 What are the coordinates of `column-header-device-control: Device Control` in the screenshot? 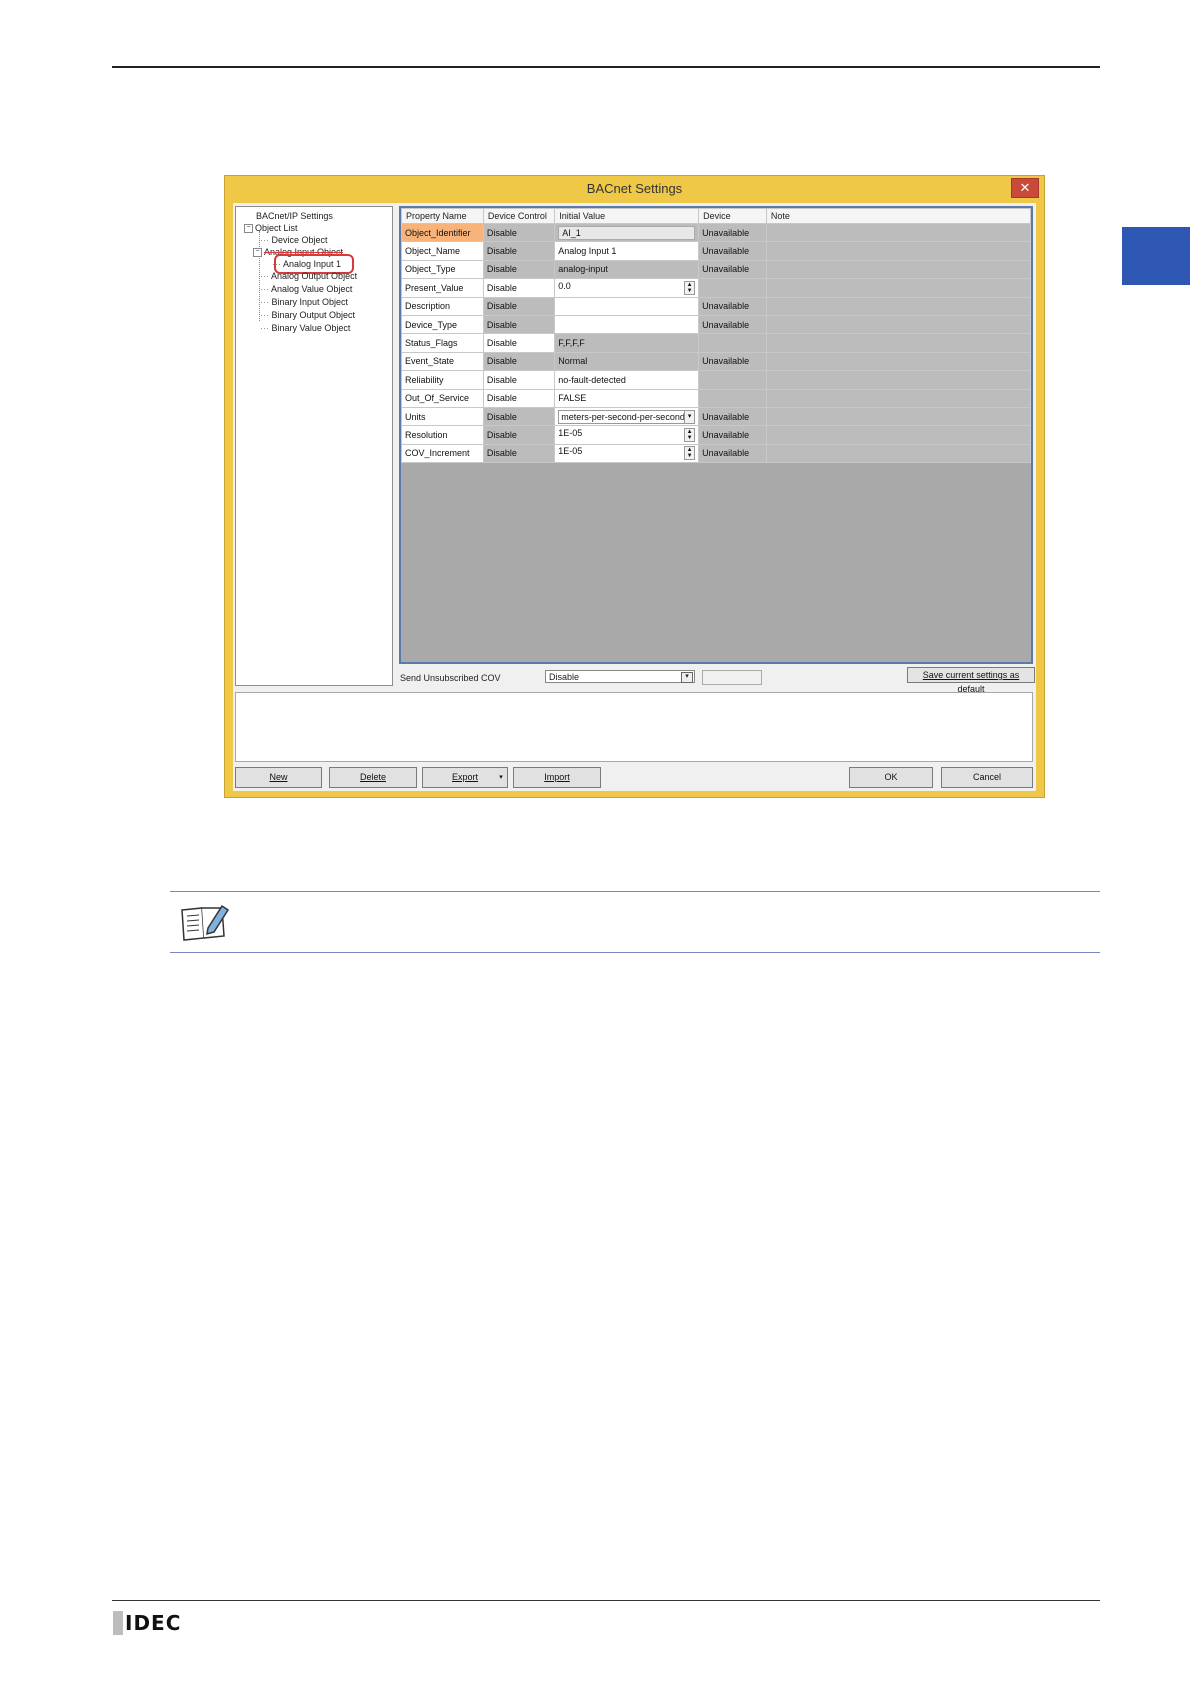 It's located at (519, 216).